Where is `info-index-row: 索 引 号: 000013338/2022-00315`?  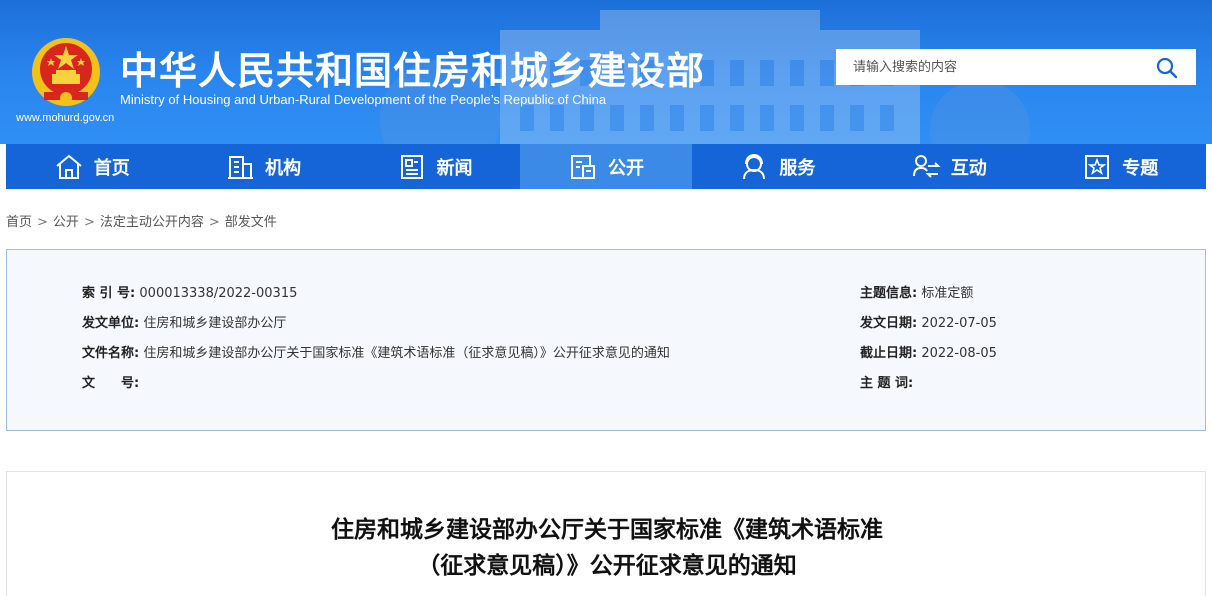
info-index-row: 索 引 号: 000013338/2022-00315 is located at coordinates (189, 291).